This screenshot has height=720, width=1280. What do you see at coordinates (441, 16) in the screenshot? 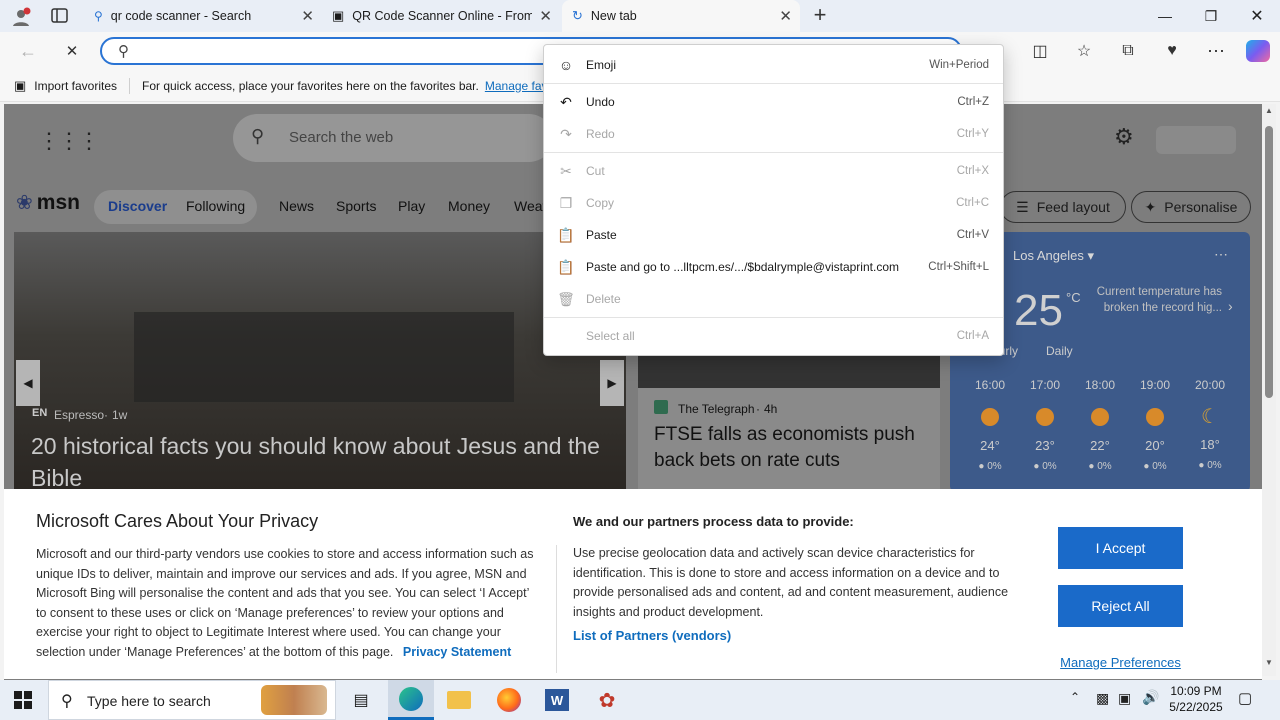
I see `tab-qr-scanner: ▣ QR Code Scanner Online - From Im ✕` at bounding box center [441, 16].